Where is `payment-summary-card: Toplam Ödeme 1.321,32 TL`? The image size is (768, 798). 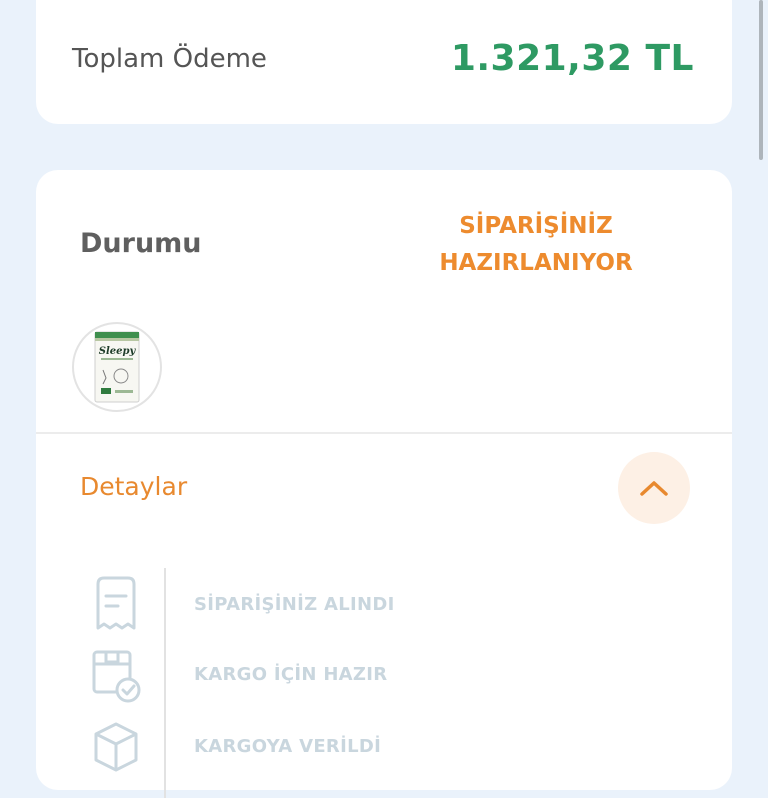 payment-summary-card: Toplam Ödeme 1.321,32 TL is located at coordinates (384, 62).